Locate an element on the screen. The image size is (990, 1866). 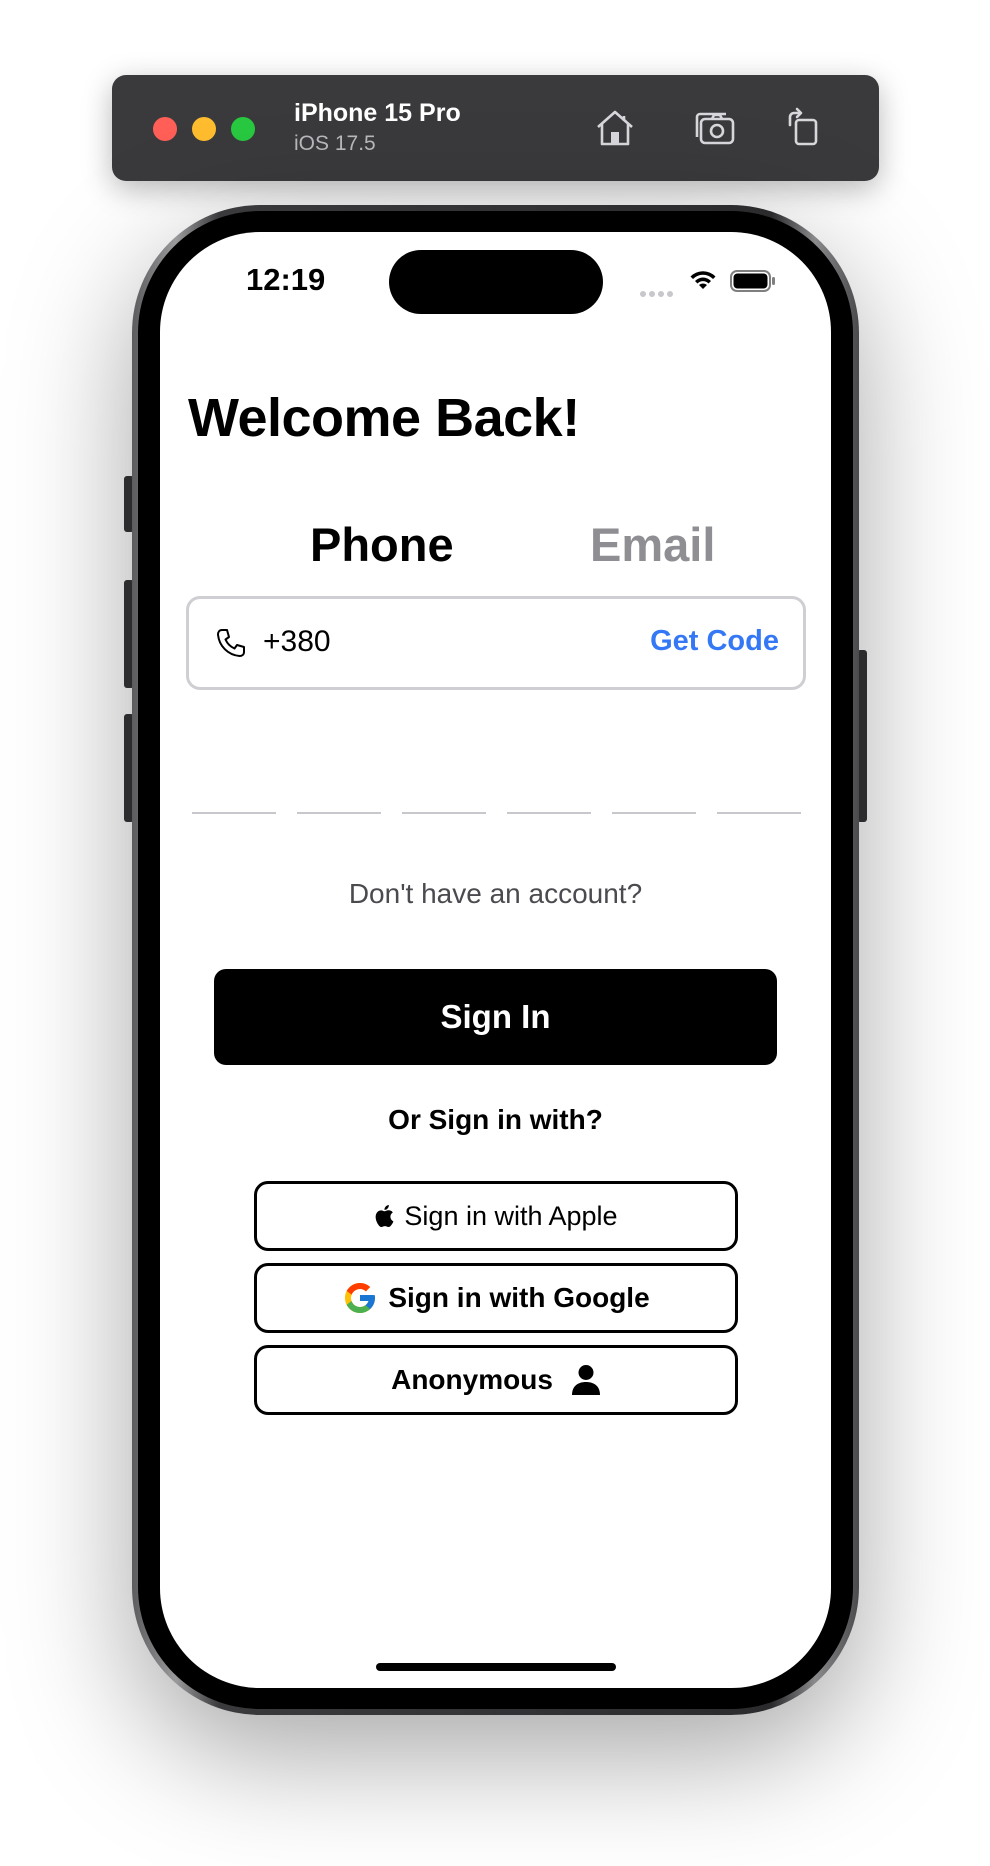
no-account-link: Don't have an account? is located at coordinates (495, 894).